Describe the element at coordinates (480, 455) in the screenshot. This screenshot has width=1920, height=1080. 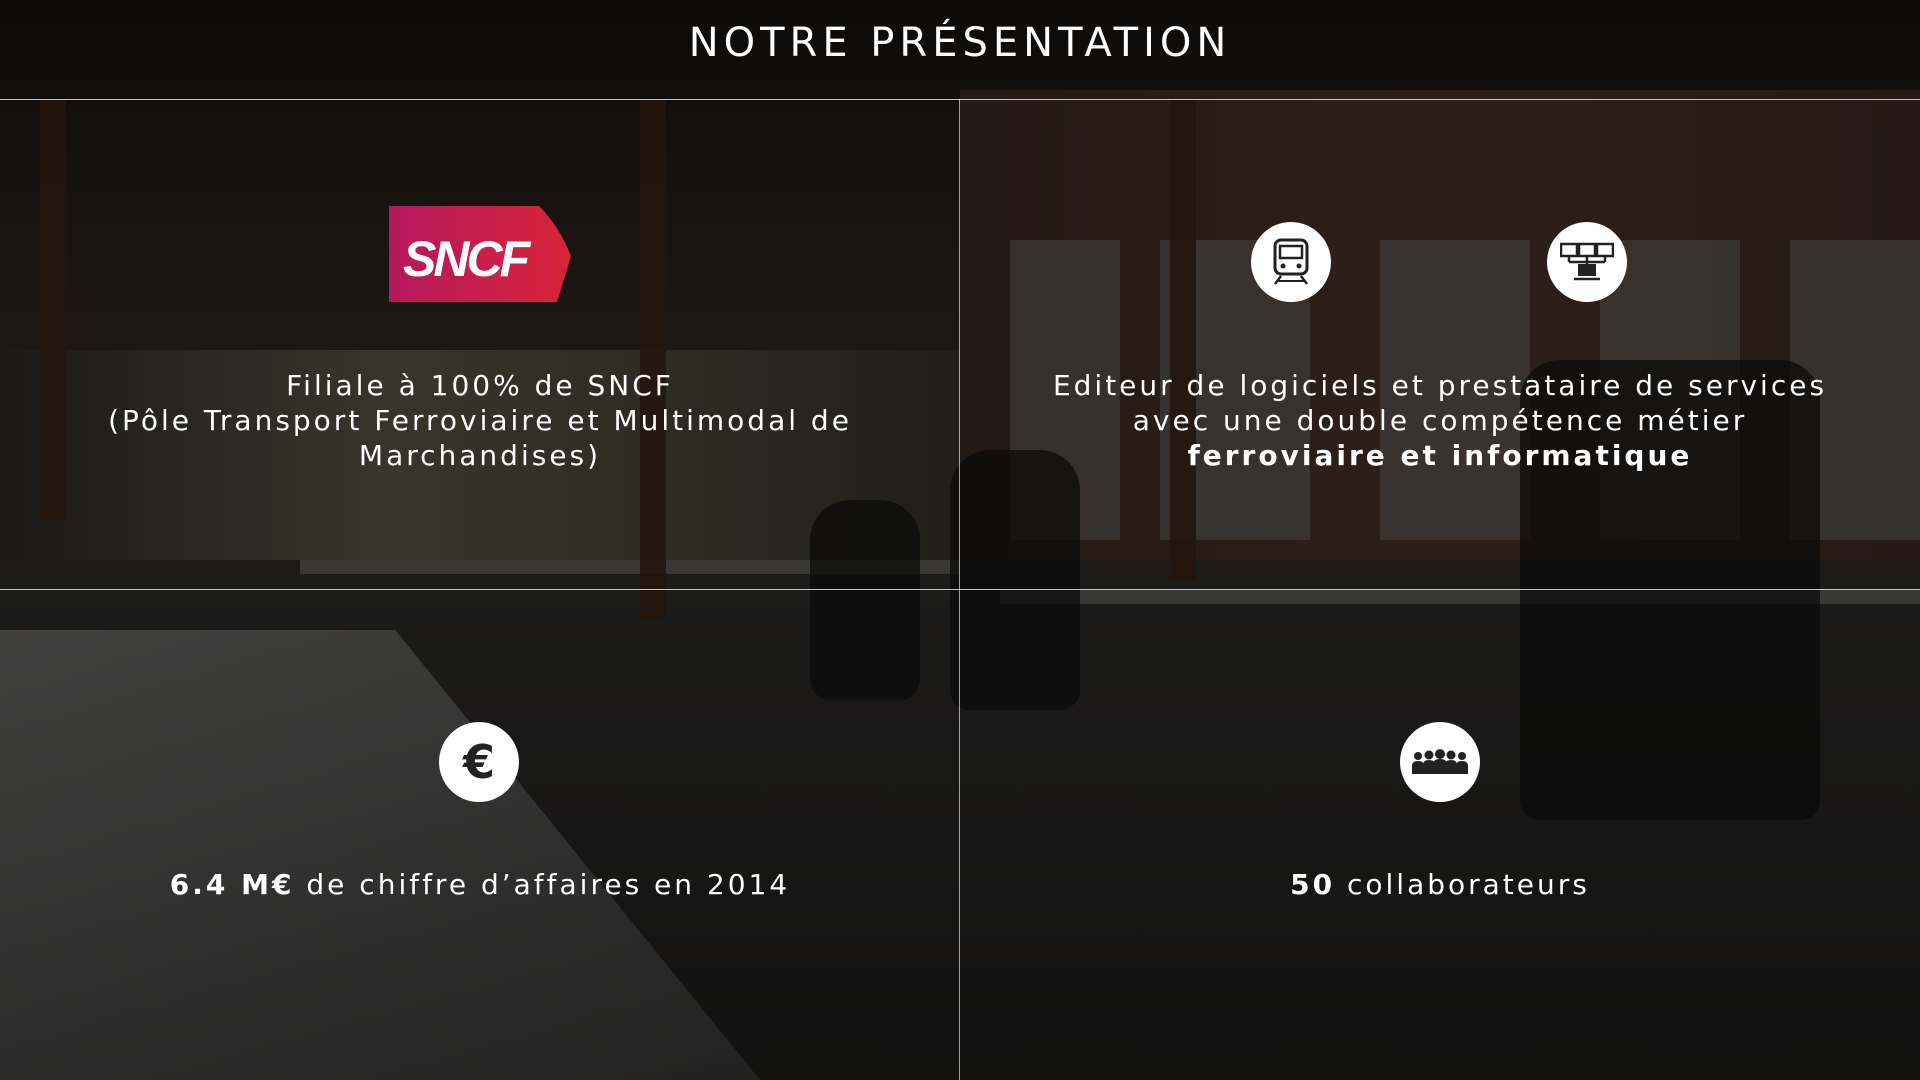
I see `subsidiary-line-3: Marchandises)` at that location.